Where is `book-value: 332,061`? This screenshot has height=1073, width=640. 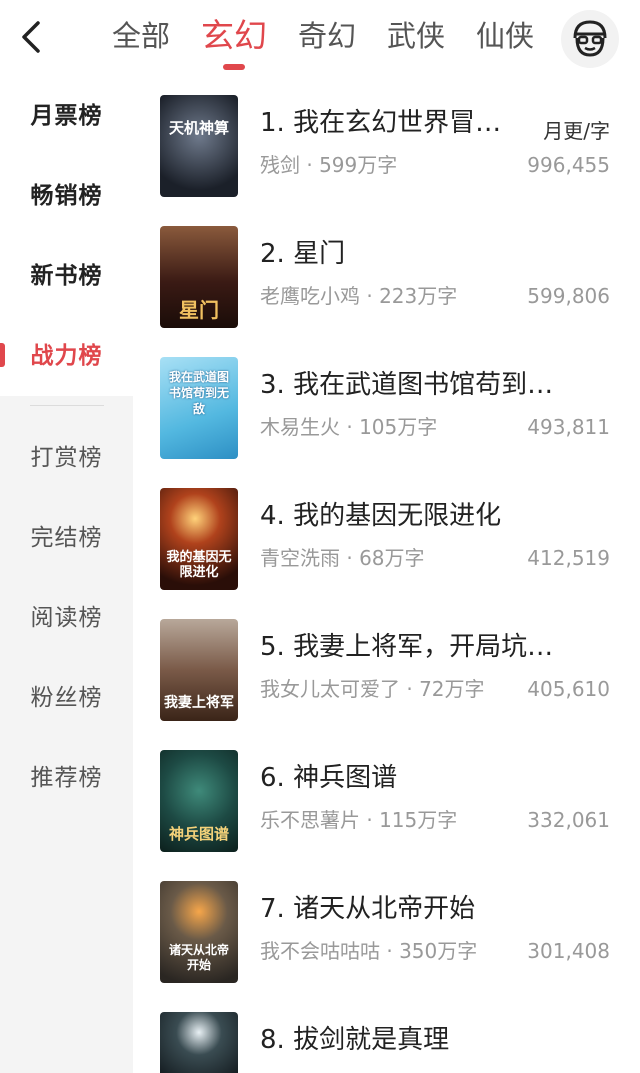
book-value: 332,061 is located at coordinates (568, 820).